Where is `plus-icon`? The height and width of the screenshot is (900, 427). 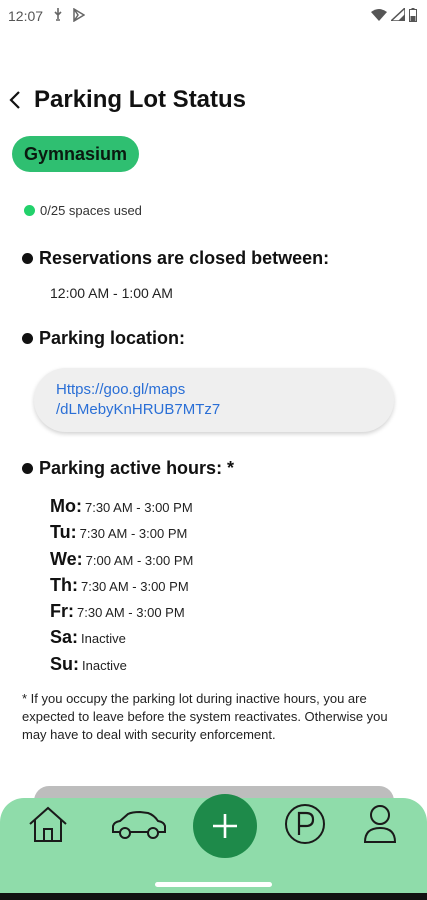 plus-icon is located at coordinates (225, 826).